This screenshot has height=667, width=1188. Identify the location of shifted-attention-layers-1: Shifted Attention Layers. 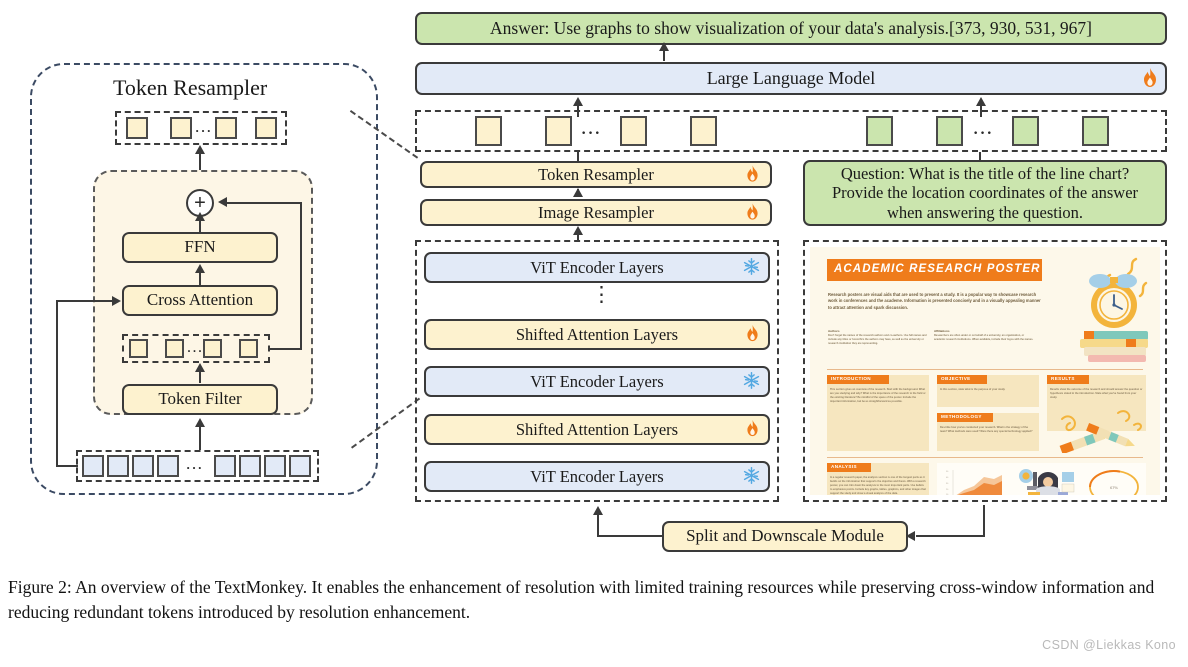
(597, 429).